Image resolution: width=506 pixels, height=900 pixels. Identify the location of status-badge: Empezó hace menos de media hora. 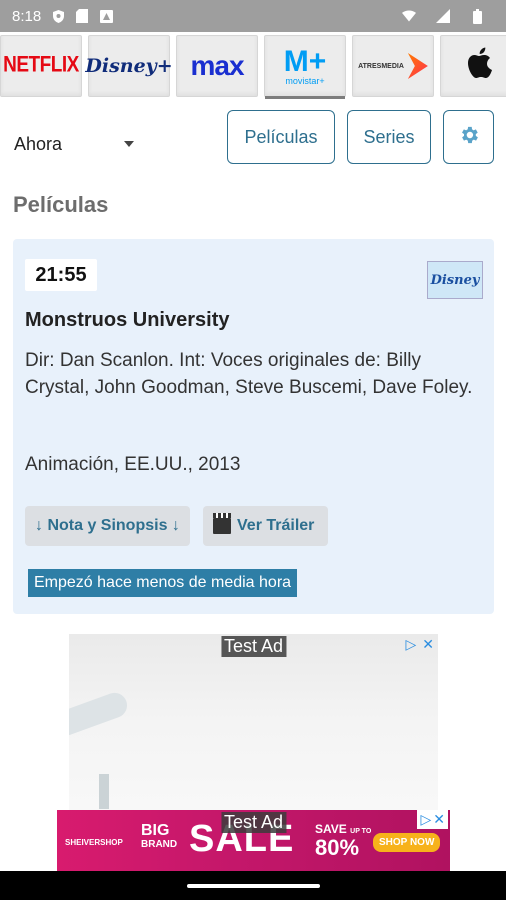
(163, 583).